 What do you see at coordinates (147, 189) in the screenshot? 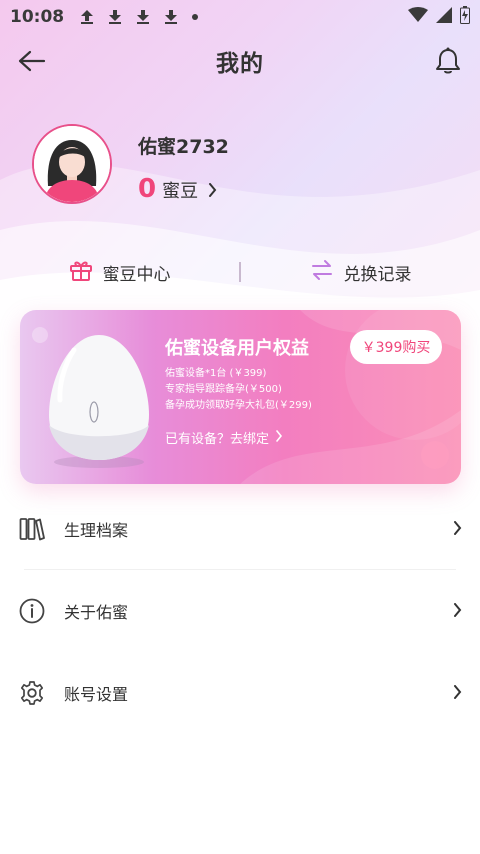
I see `beans-count: 0` at bounding box center [147, 189].